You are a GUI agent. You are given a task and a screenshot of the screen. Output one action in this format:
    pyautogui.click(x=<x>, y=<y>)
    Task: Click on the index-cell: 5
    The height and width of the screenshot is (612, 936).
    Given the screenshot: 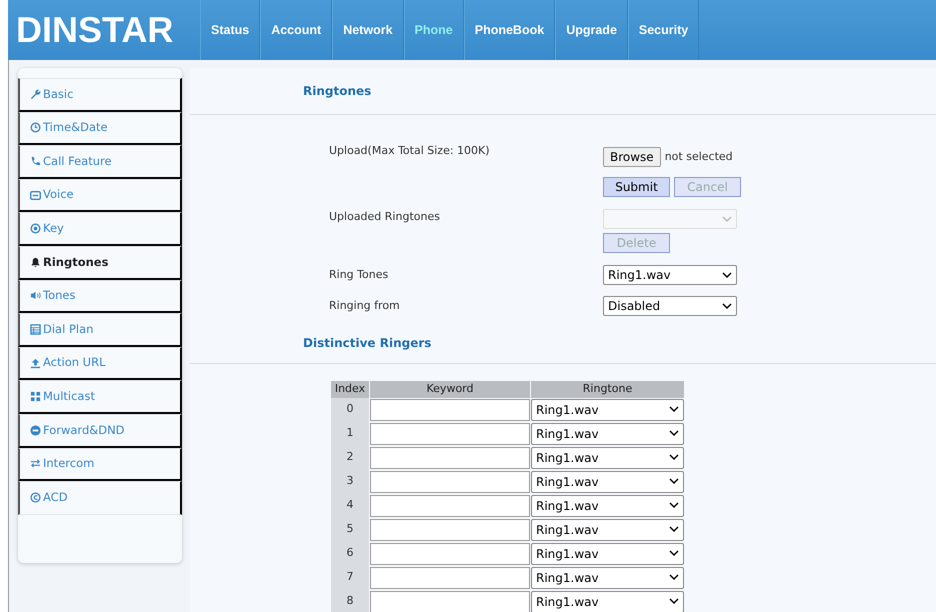 What is the action you would take?
    pyautogui.click(x=350, y=530)
    